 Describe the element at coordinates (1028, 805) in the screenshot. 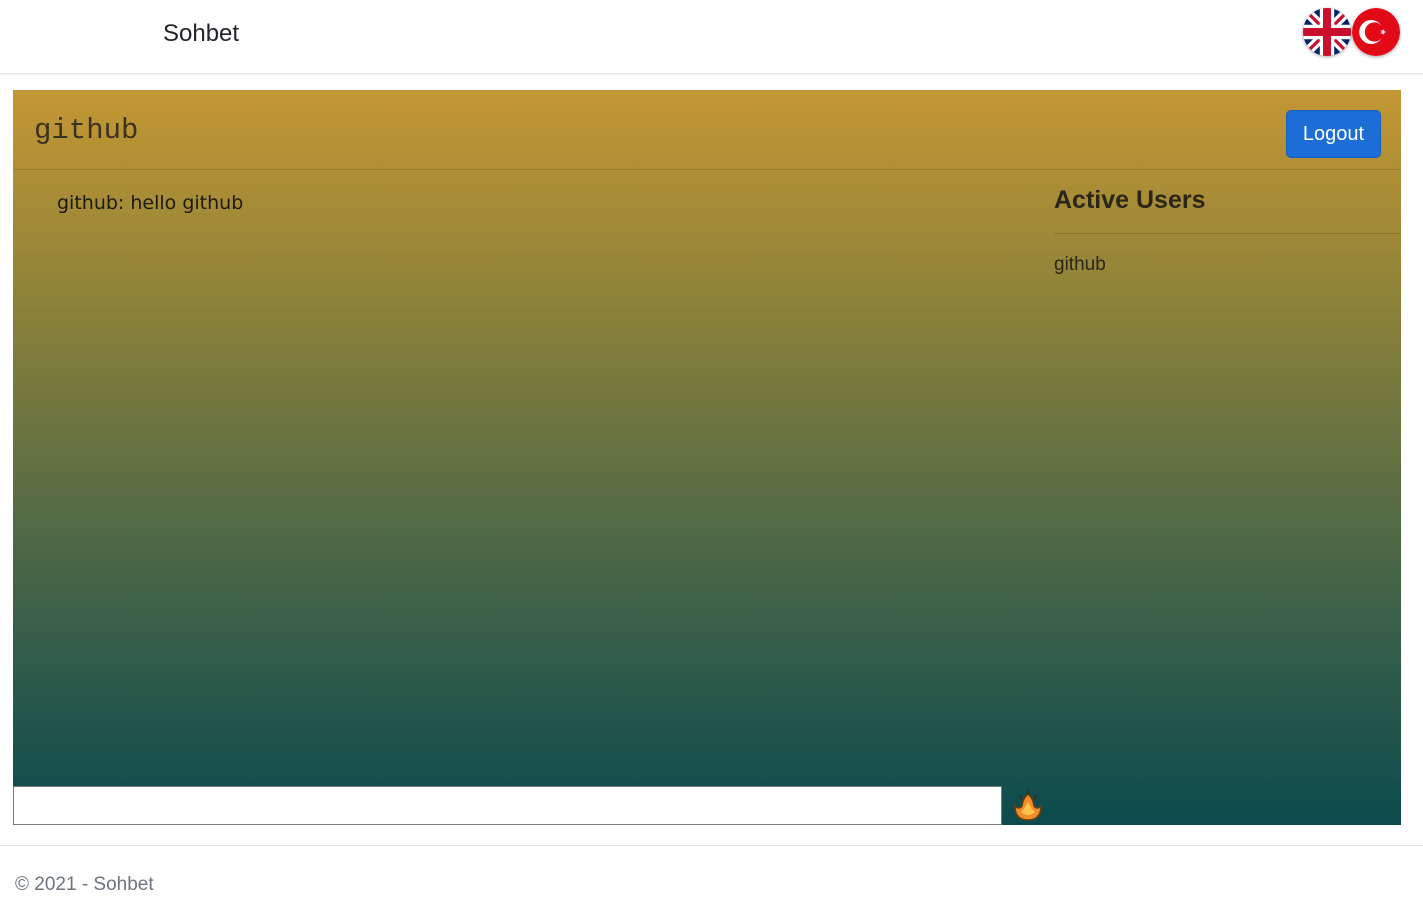

I see `send-flame-icon` at that location.